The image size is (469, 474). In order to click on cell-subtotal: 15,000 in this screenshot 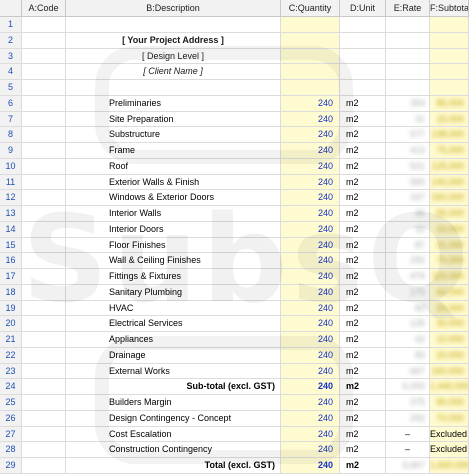, I will do `click(449, 119)`.